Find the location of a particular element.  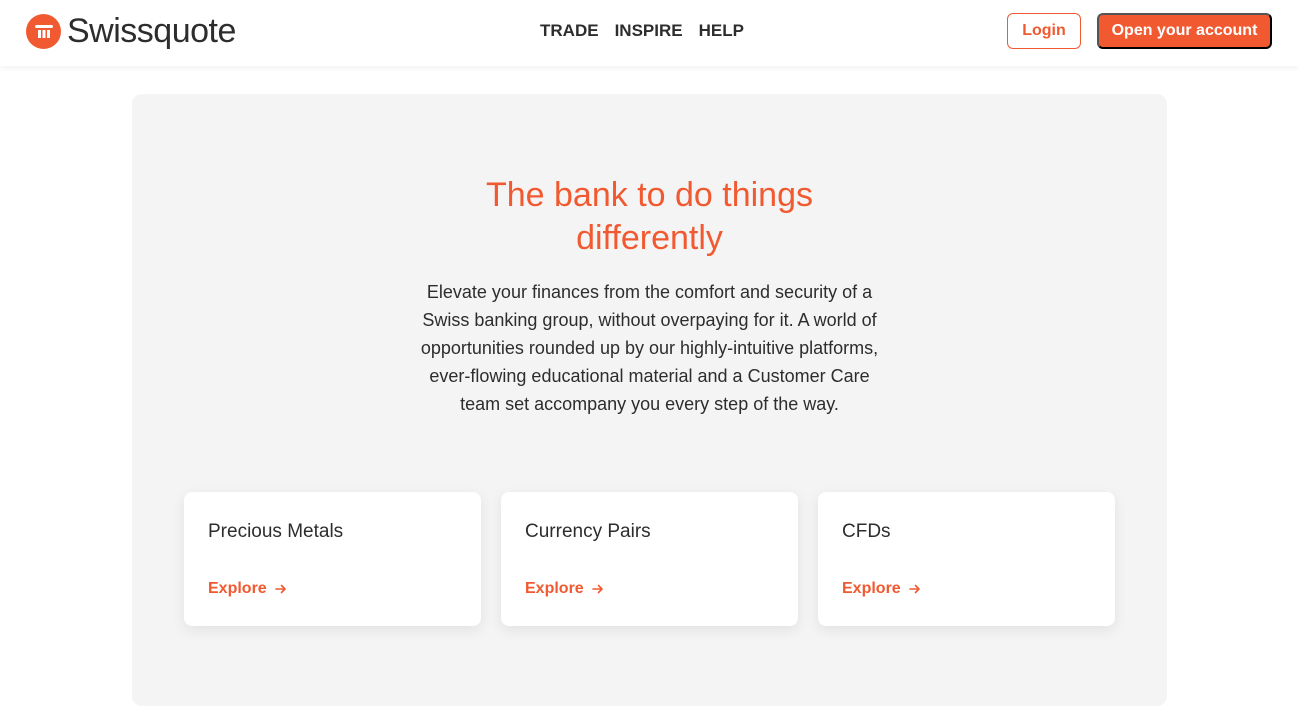

nav-item-inspire: INSPIRE is located at coordinates (649, 31).